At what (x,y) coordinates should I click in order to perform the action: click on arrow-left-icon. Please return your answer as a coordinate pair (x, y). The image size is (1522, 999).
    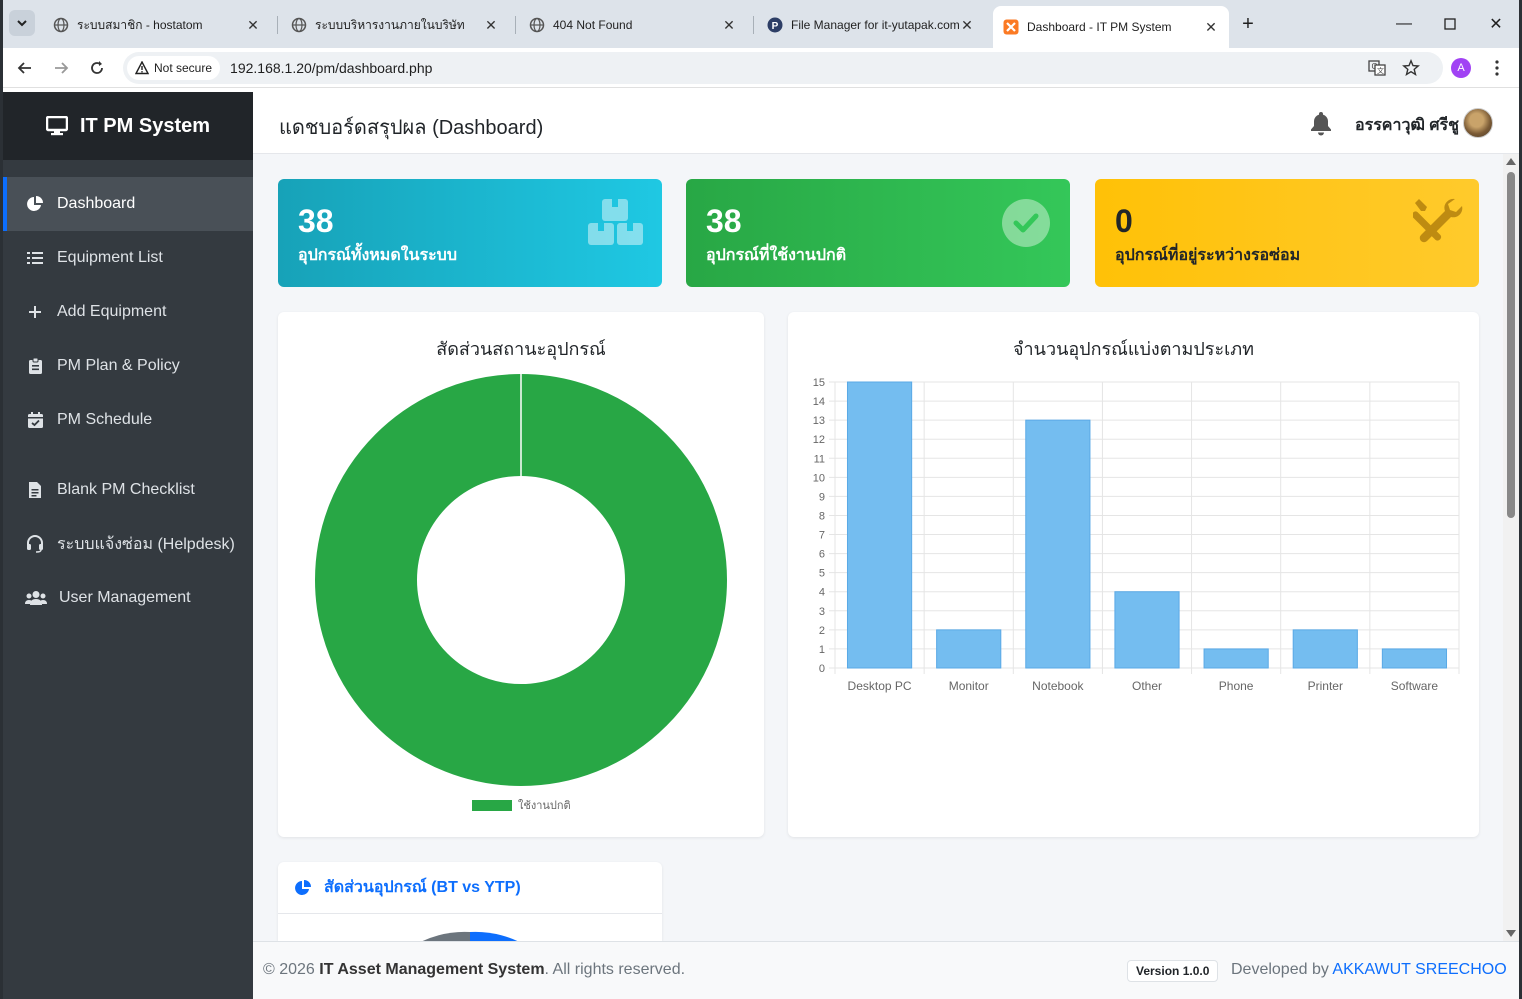
    Looking at the image, I should click on (24, 68).